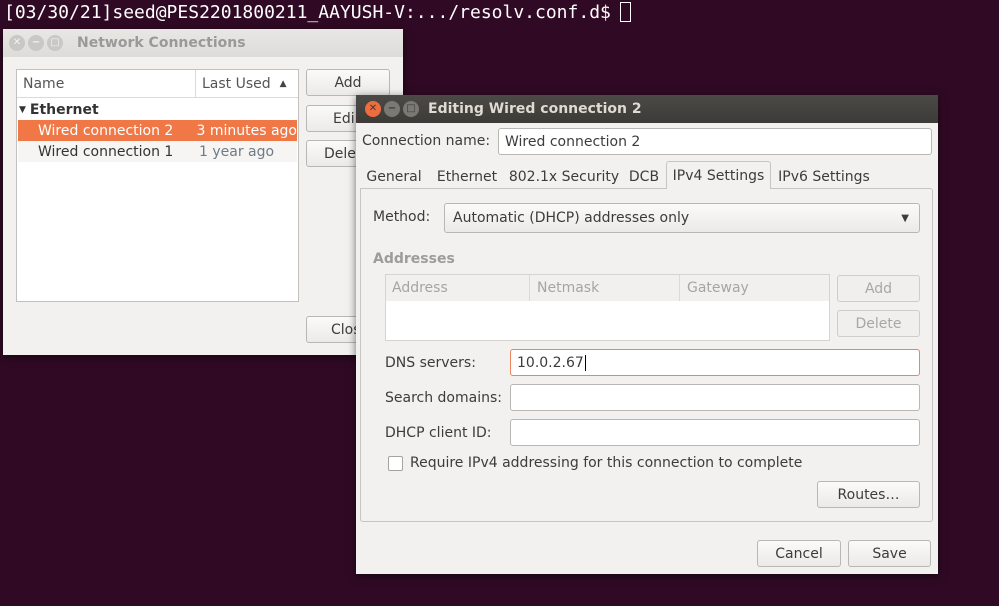 This screenshot has width=999, height=606. Describe the element at coordinates (438, 433) in the screenshot. I see `dhcp-client-id-label: DHCP client ID:` at that location.